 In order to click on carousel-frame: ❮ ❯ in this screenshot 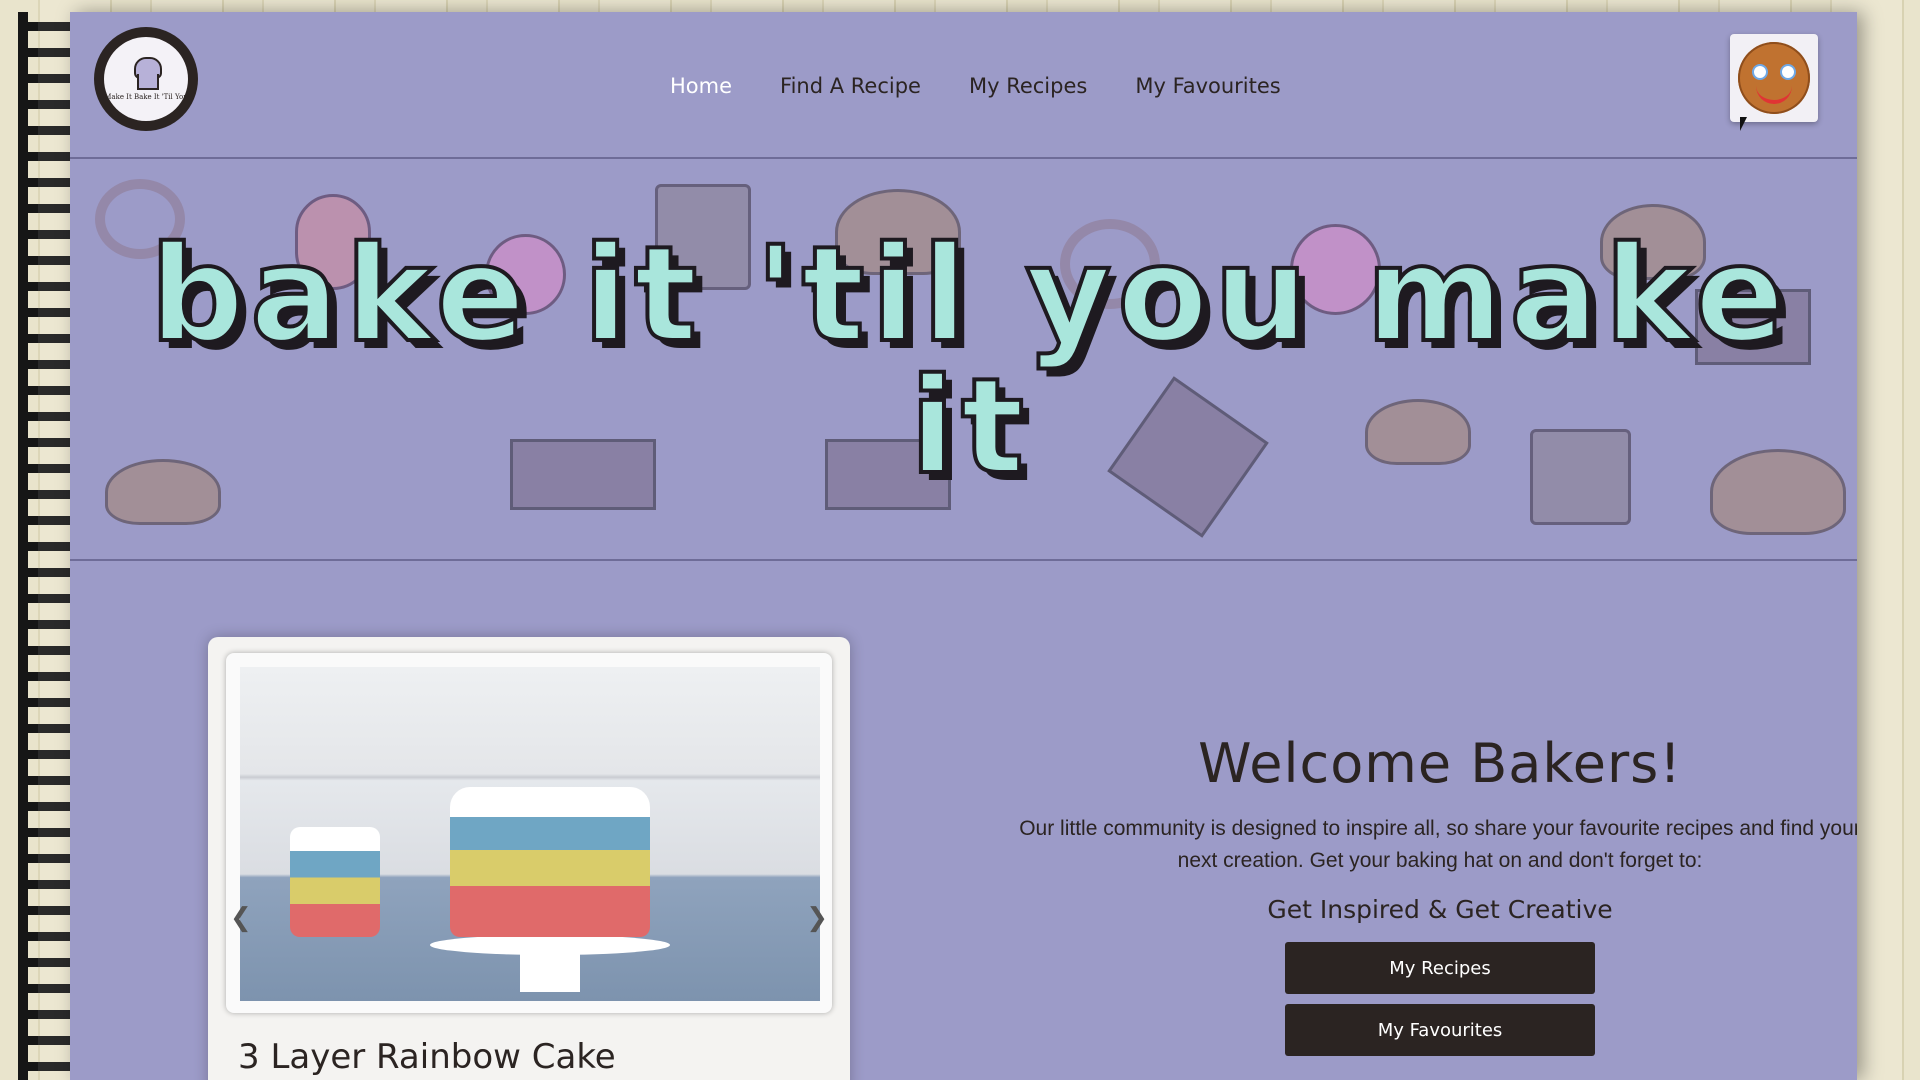, I will do `click(529, 833)`.